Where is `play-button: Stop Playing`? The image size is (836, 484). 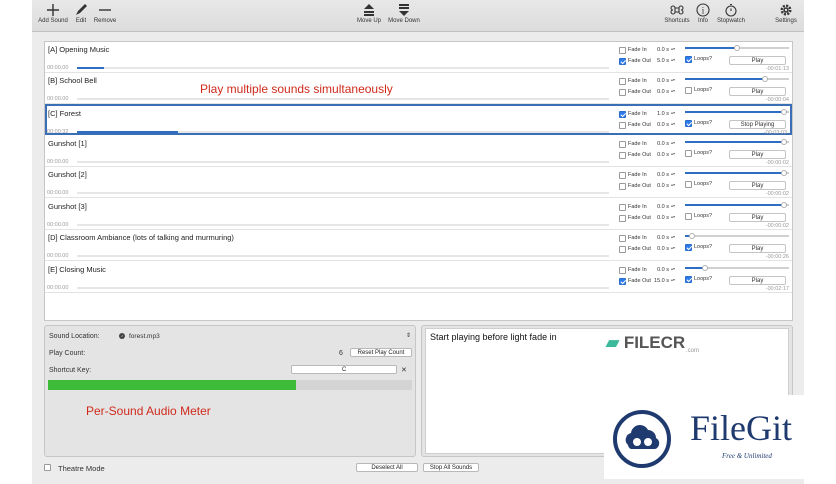 play-button: Stop Playing is located at coordinates (757, 124).